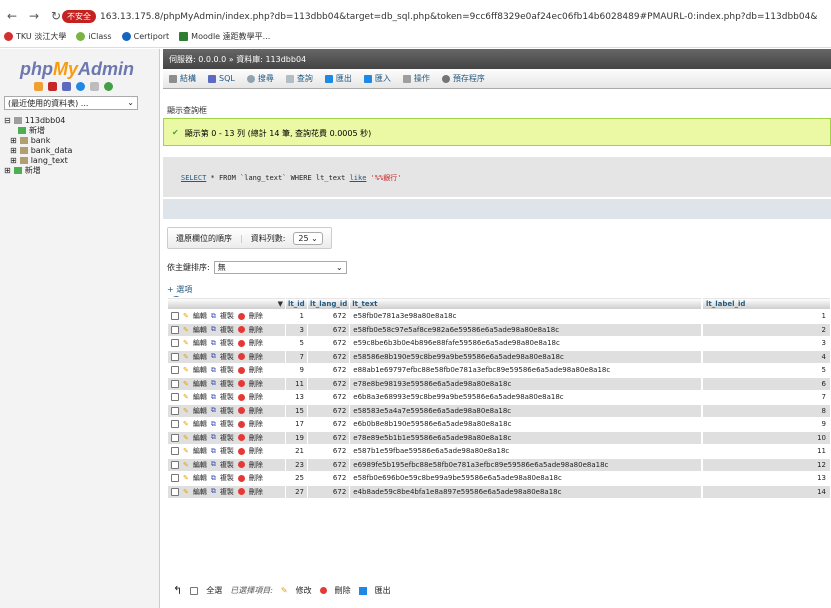  What do you see at coordinates (7, 170) in the screenshot?
I see `expand-icon: ⊞` at bounding box center [7, 170].